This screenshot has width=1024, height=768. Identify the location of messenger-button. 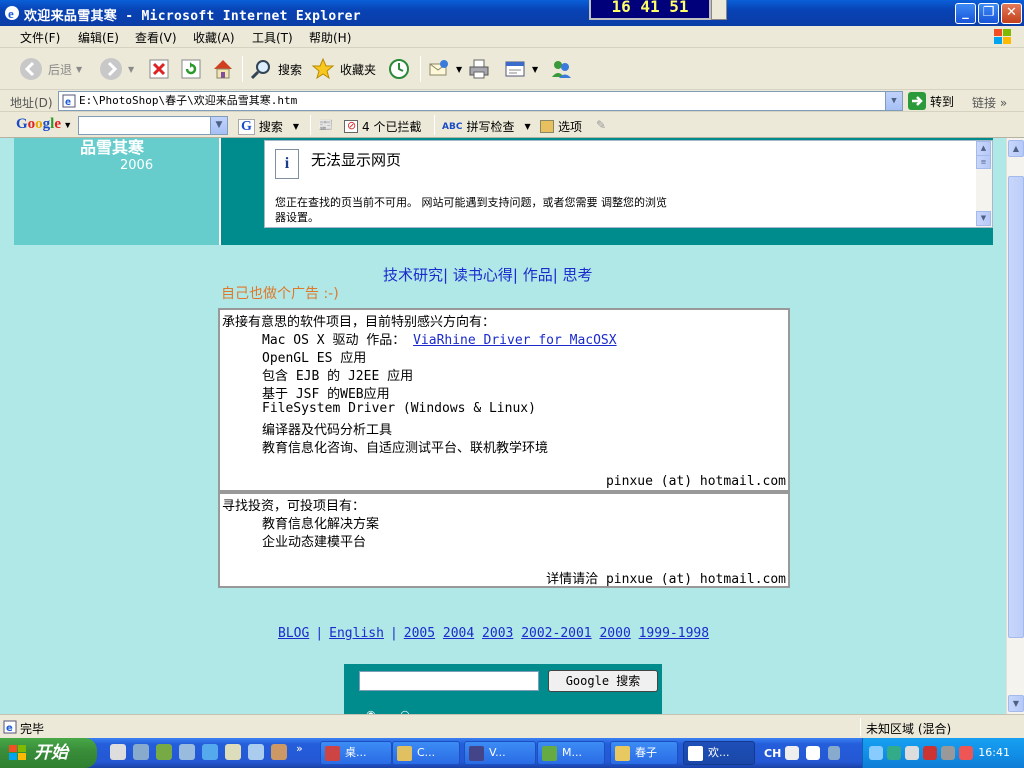
(561, 69).